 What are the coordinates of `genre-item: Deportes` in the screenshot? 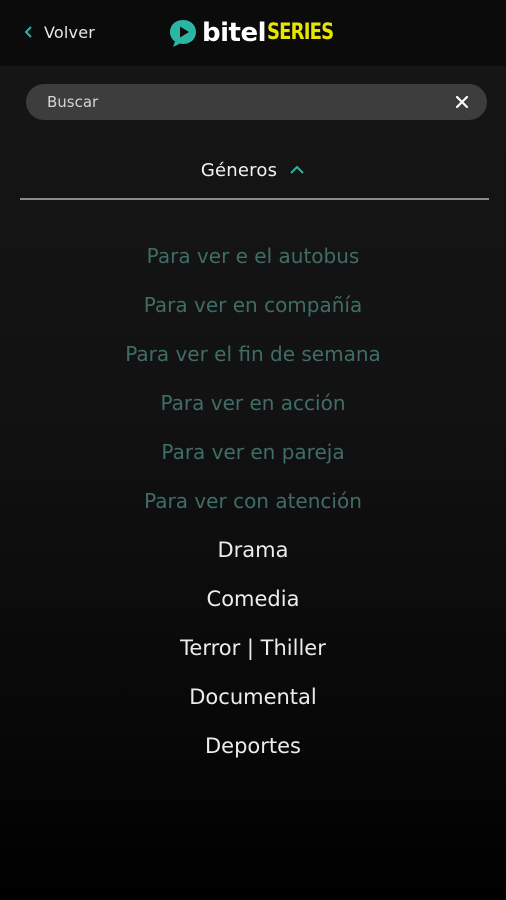 It's located at (253, 746).